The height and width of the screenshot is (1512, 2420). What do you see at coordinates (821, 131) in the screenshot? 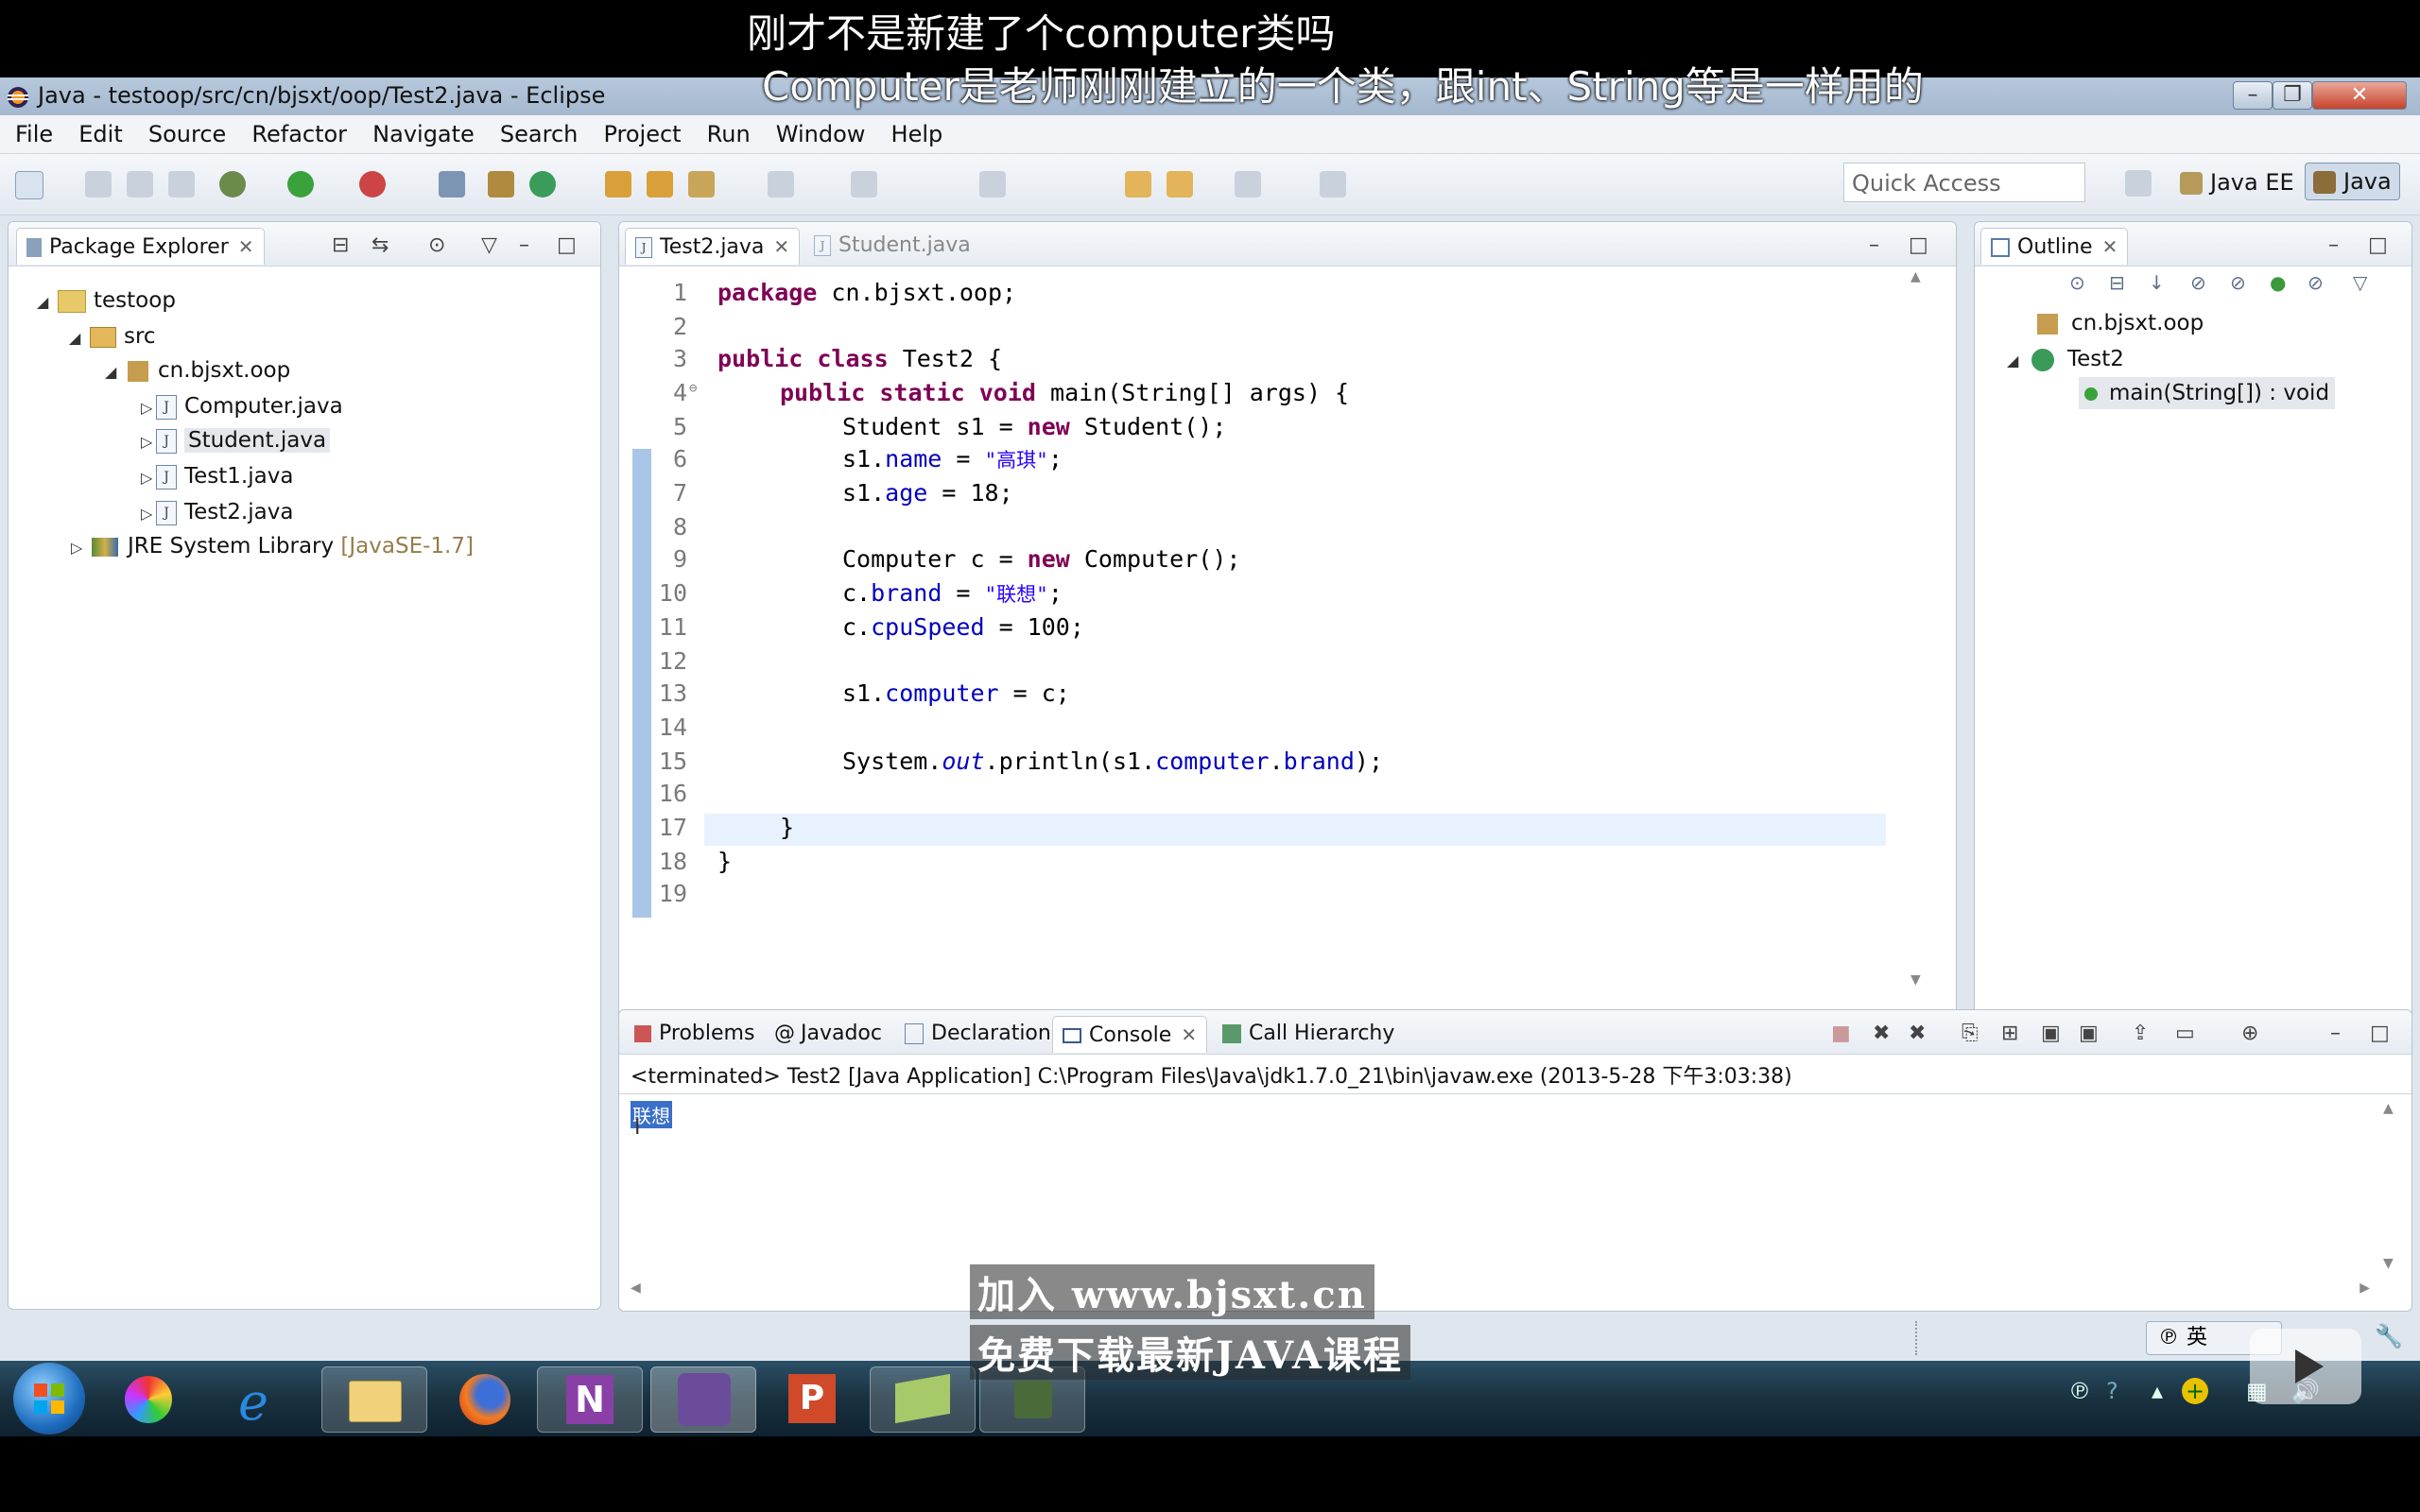
I see `menu-window: Window` at bounding box center [821, 131].